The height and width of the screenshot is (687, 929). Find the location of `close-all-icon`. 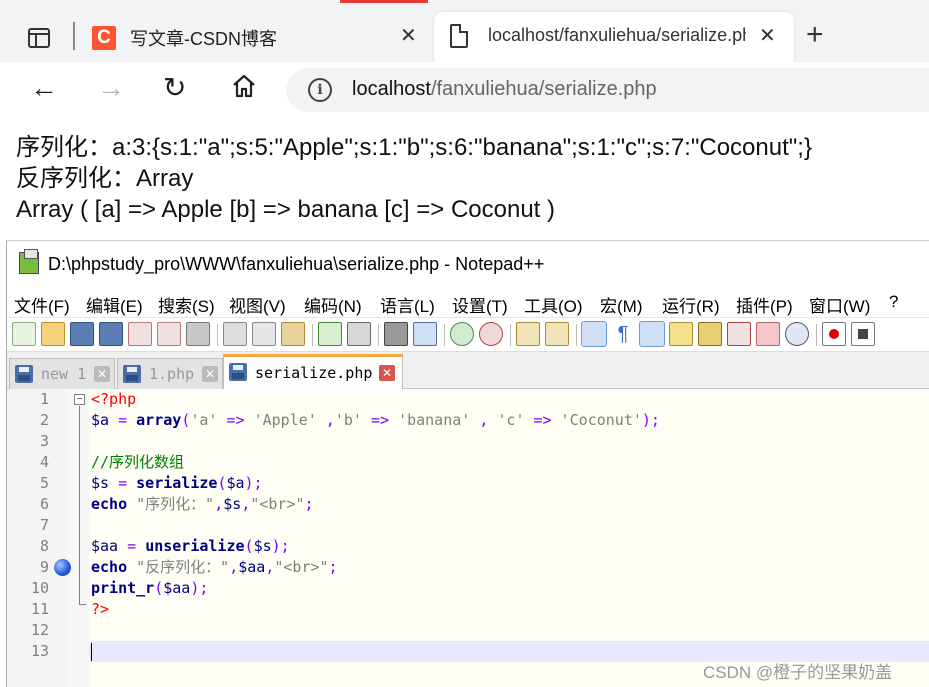

close-all-icon is located at coordinates (169, 334).